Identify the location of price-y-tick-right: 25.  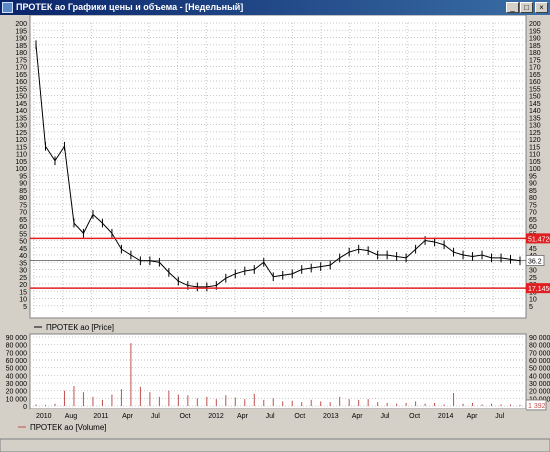
(533, 278).